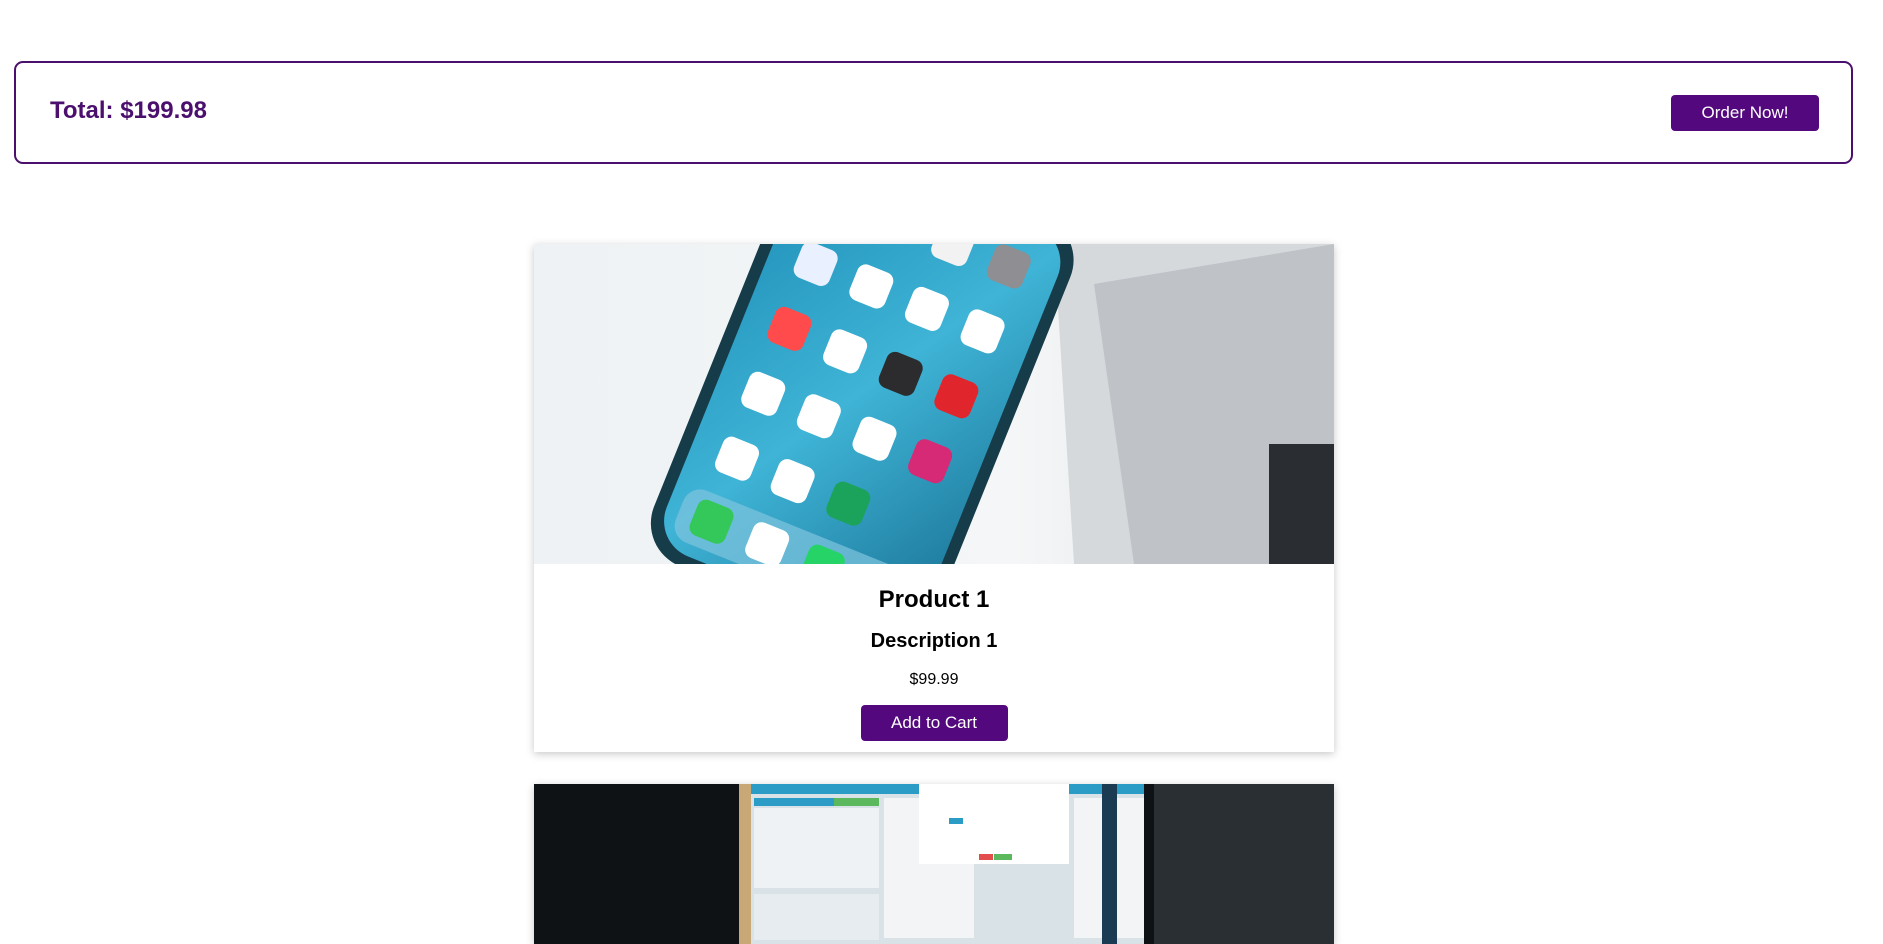  Describe the element at coordinates (934, 641) in the screenshot. I see `product-description: Description 1` at that location.